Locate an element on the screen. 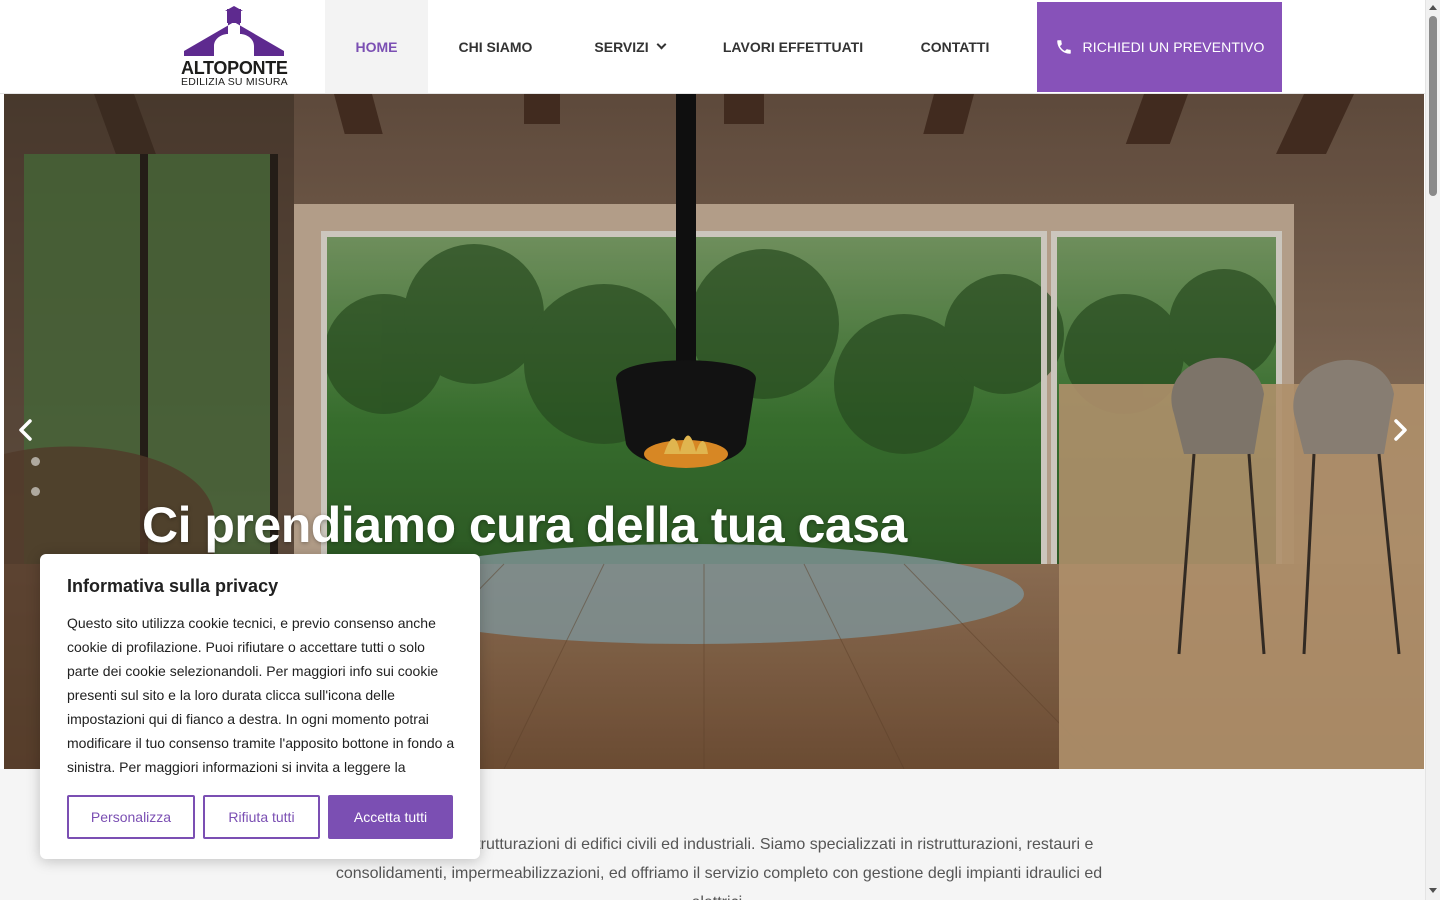  hero-title: Ci prendiamo cura della tua casa is located at coordinates (524, 525).